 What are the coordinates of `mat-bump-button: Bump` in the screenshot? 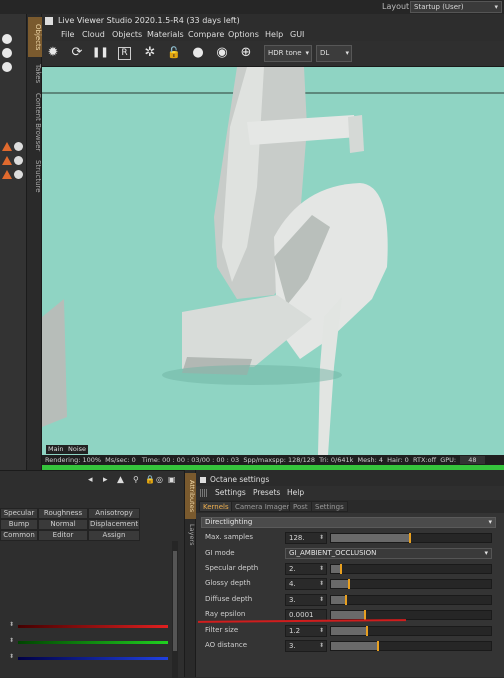 It's located at (19, 524).